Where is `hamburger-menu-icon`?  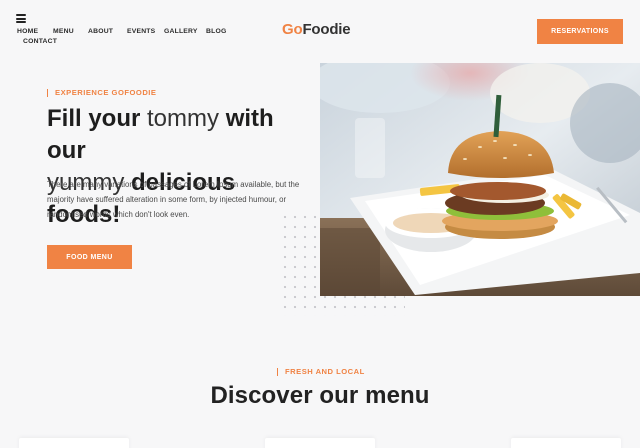
hamburger-menu-icon is located at coordinates (21, 18).